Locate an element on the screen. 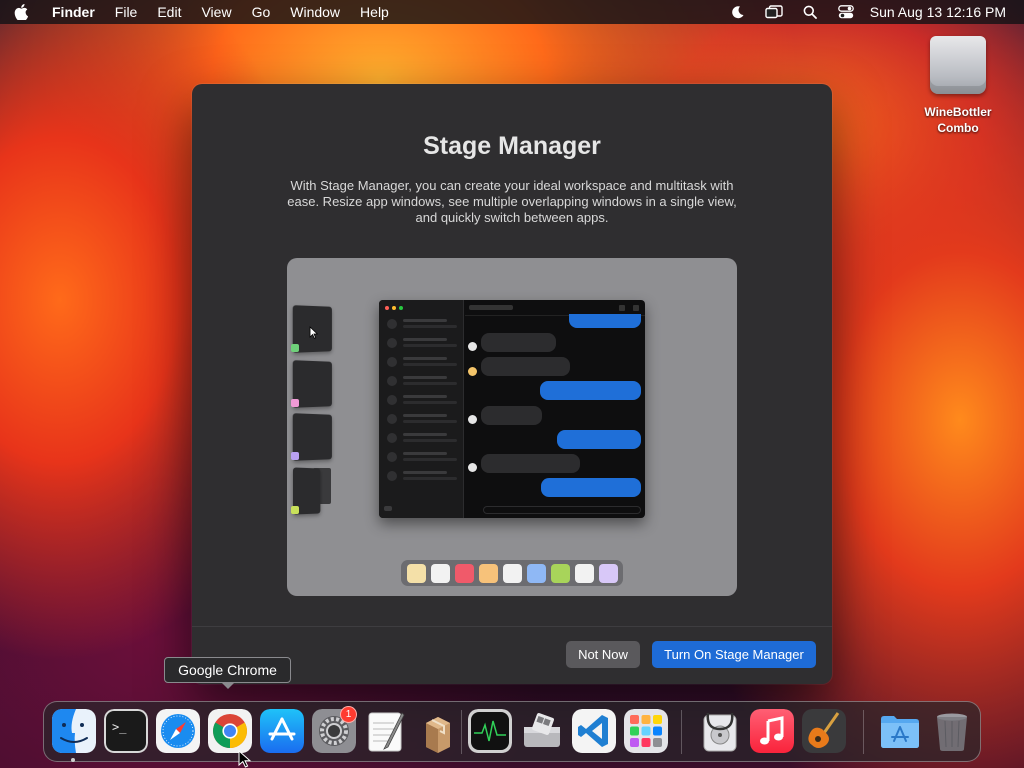 The width and height of the screenshot is (1024, 768). menu-file: File is located at coordinates (126, 12).